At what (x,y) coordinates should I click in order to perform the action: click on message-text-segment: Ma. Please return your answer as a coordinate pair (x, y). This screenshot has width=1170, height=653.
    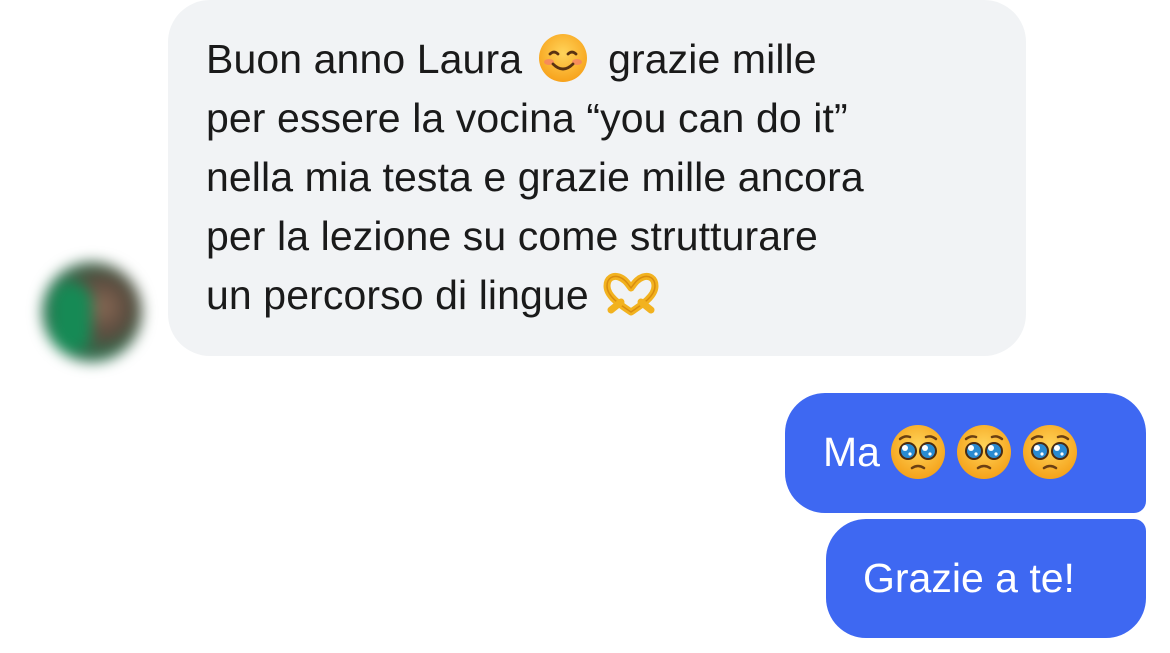
    Looking at the image, I should click on (851, 452).